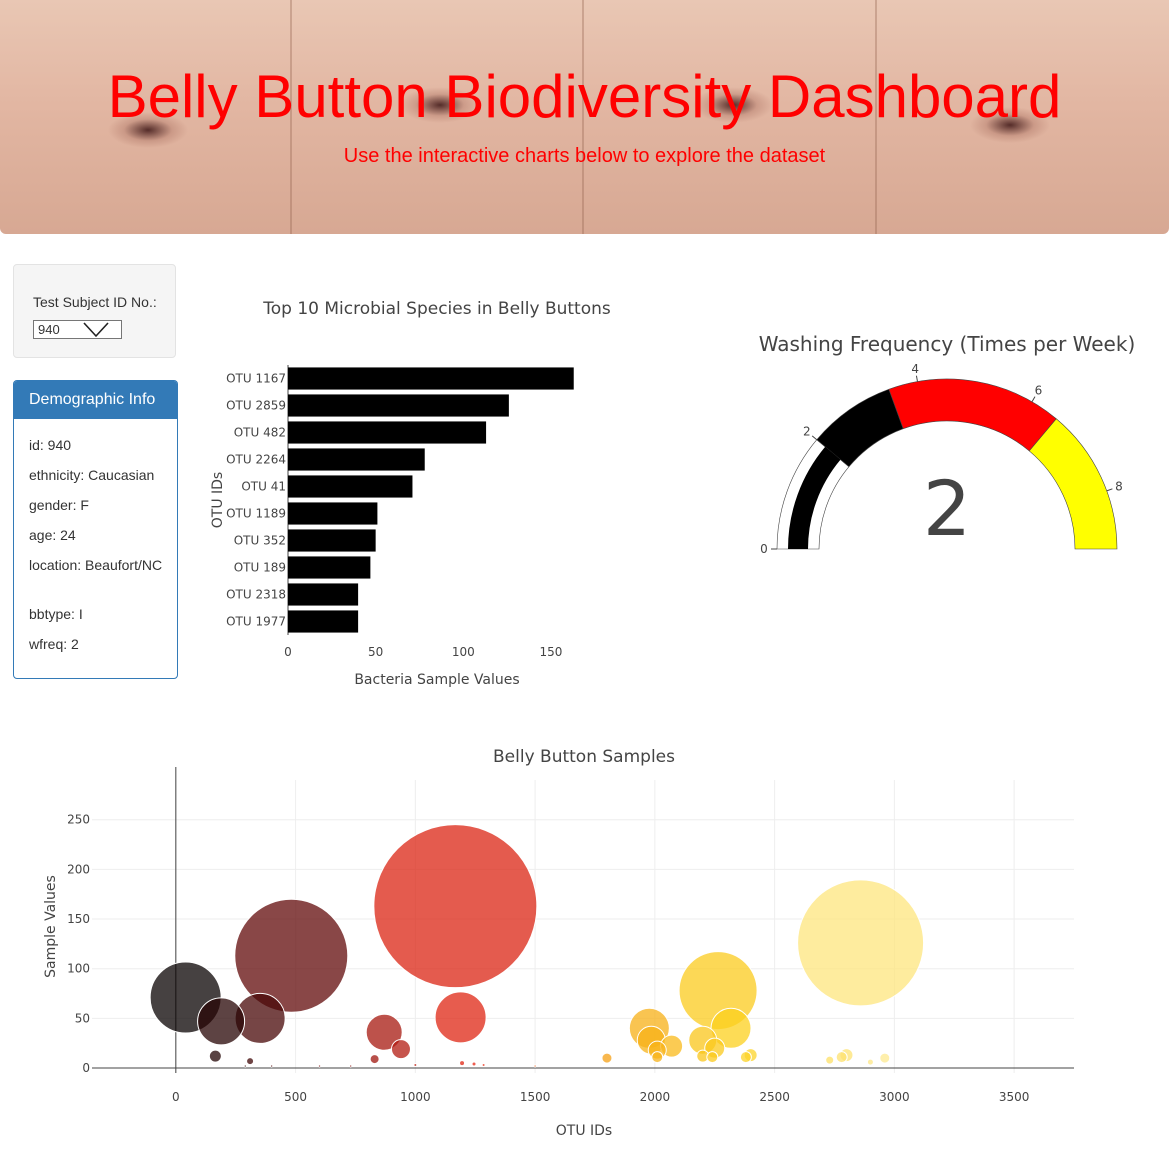  Describe the element at coordinates (584, 1131) in the screenshot. I see `bubble-x-axis-label: OTU IDs` at that location.